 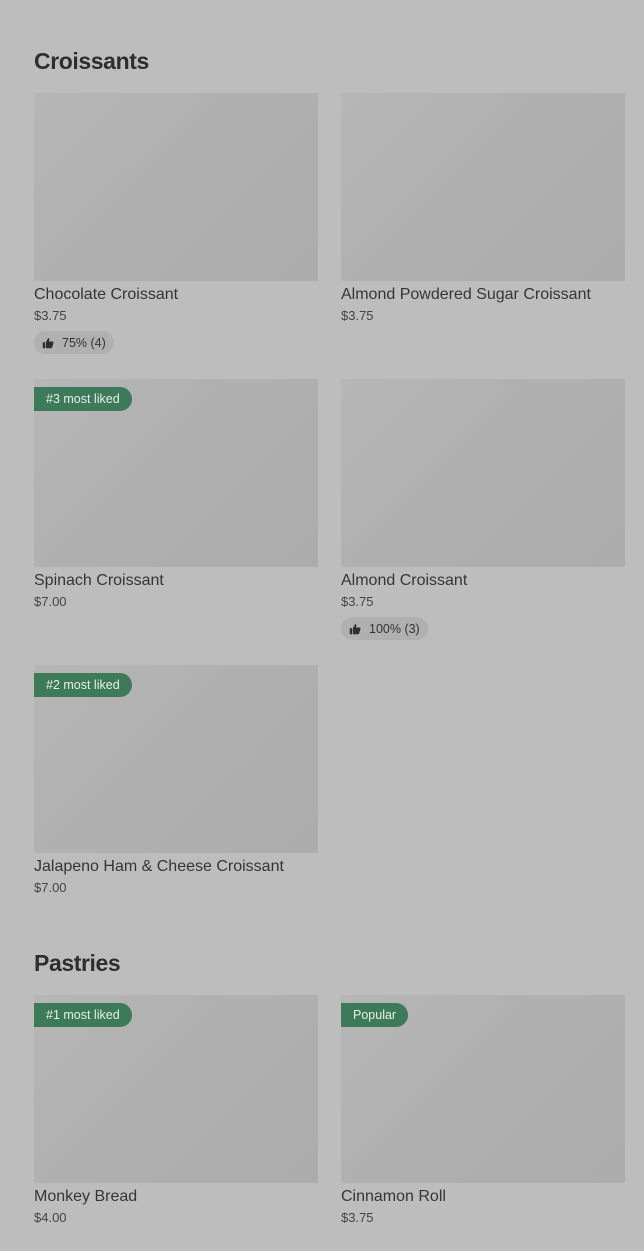 I want to click on menu-item-almond-croissant: Almond Croissant $3.75 100% (3), so click(x=483, y=509).